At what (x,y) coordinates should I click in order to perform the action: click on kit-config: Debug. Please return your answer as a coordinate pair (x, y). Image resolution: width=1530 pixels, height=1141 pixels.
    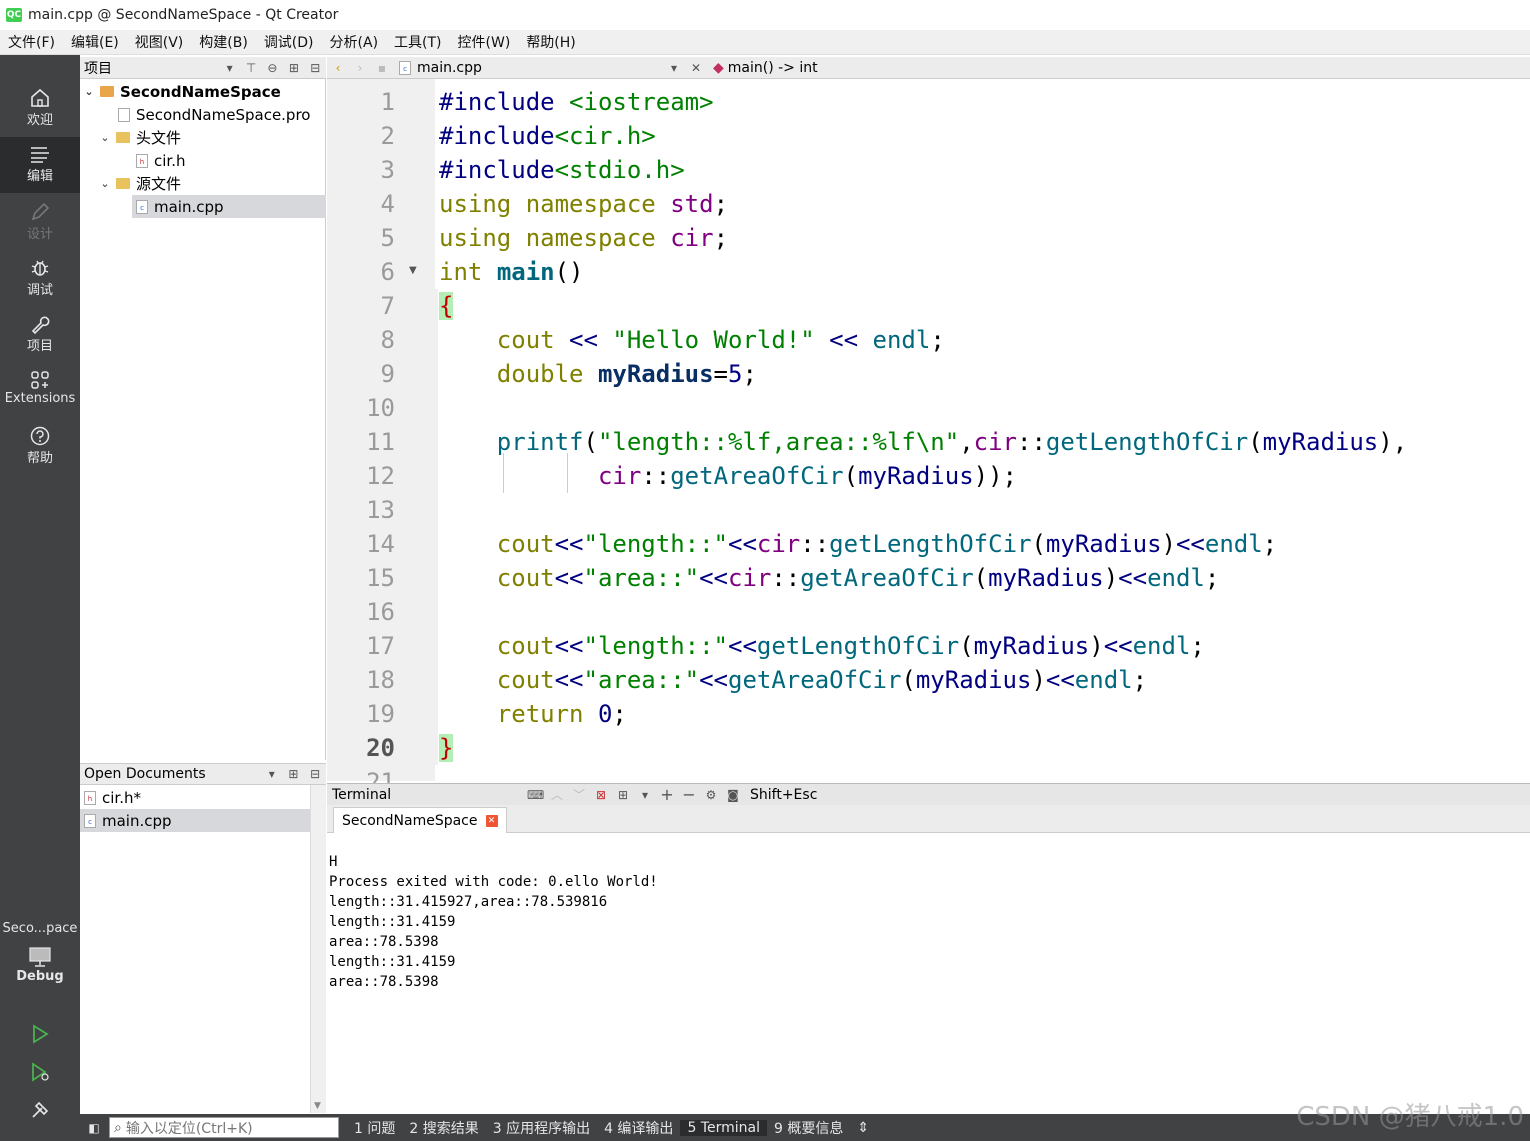
    Looking at the image, I should click on (40, 976).